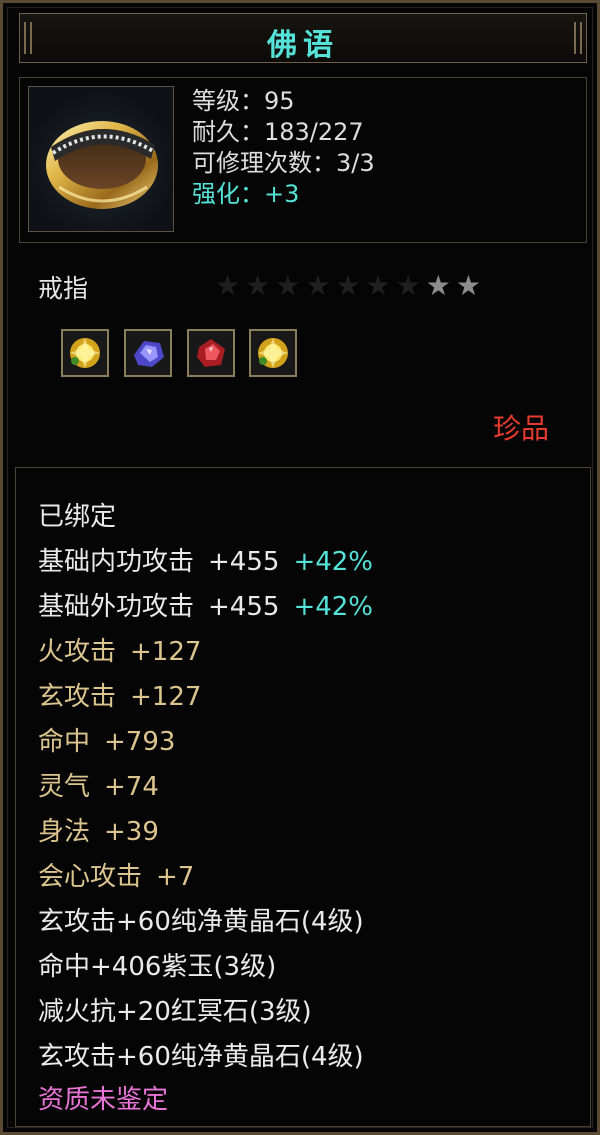  I want to click on purple-jade-gem-icon, so click(148, 353).